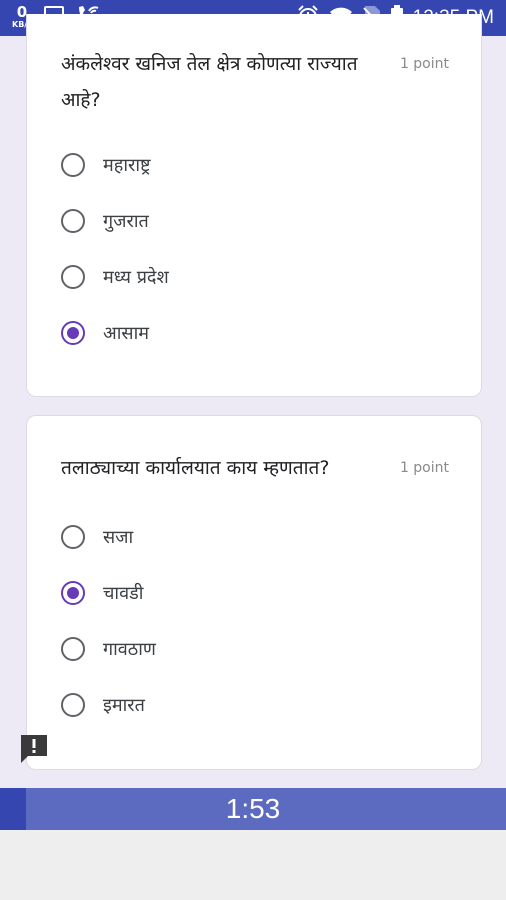 This screenshot has width=506, height=900. What do you see at coordinates (124, 705) in the screenshot?
I see `option-label: इमारत` at bounding box center [124, 705].